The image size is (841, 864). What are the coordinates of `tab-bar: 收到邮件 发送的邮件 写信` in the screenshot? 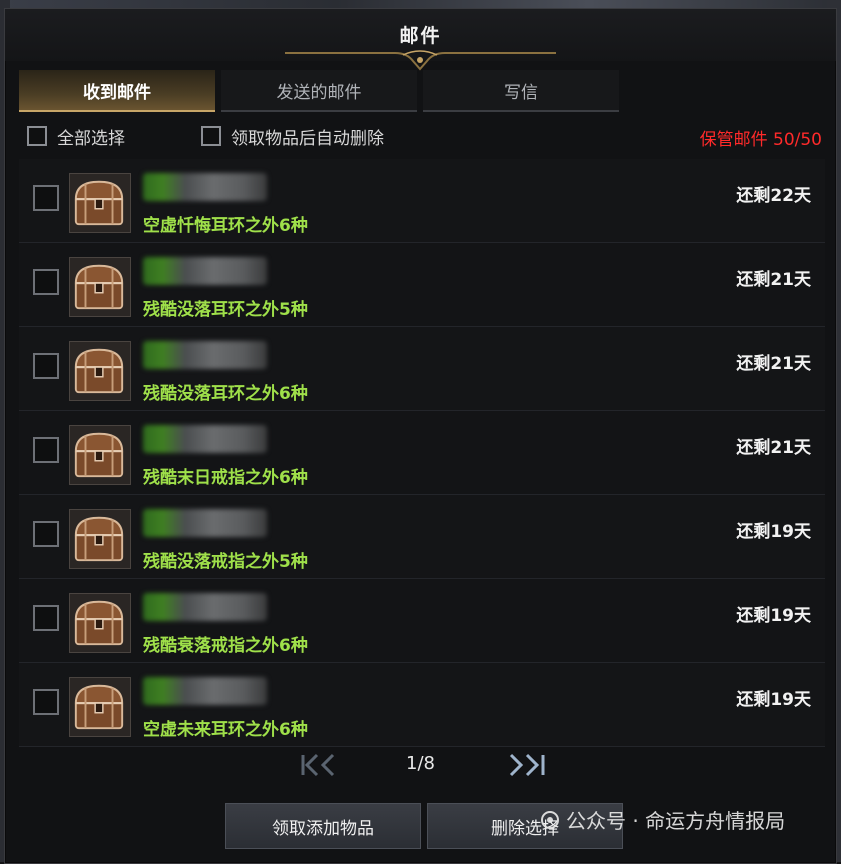 It's located at (319, 91).